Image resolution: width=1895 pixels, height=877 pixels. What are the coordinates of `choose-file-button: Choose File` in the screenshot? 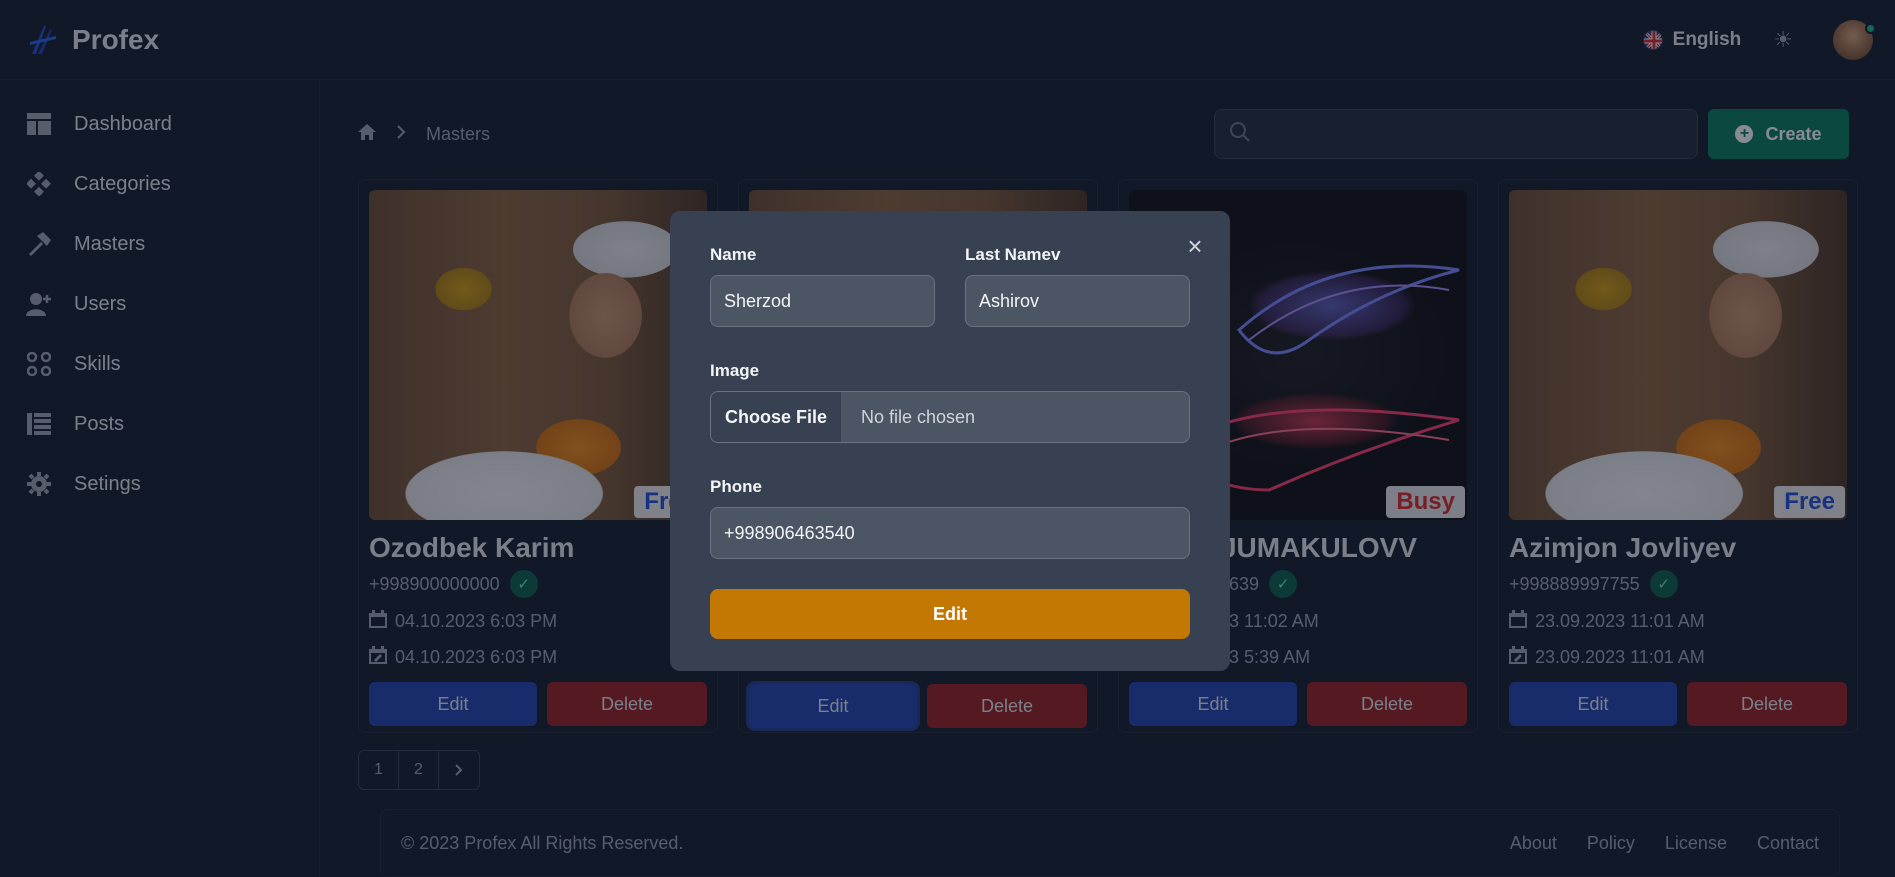 It's located at (776, 417).